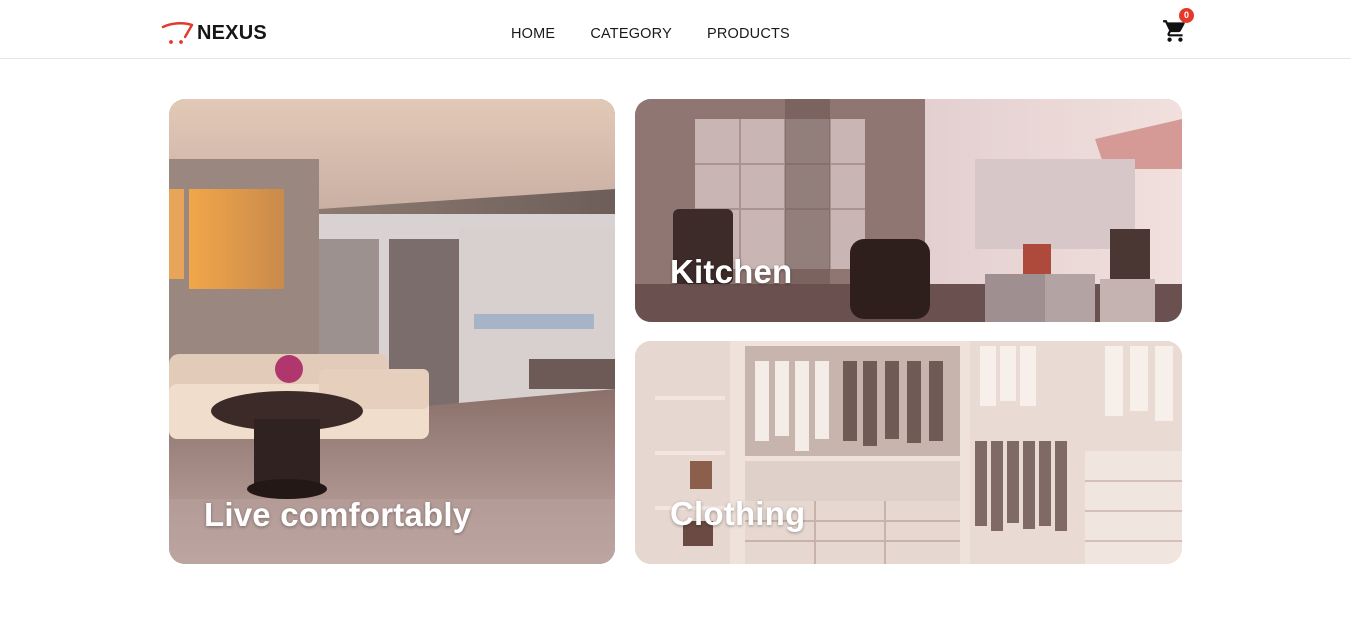 The image size is (1351, 618). Describe the element at coordinates (533, 34) in the screenshot. I see `nav-home-link: HOME` at that location.